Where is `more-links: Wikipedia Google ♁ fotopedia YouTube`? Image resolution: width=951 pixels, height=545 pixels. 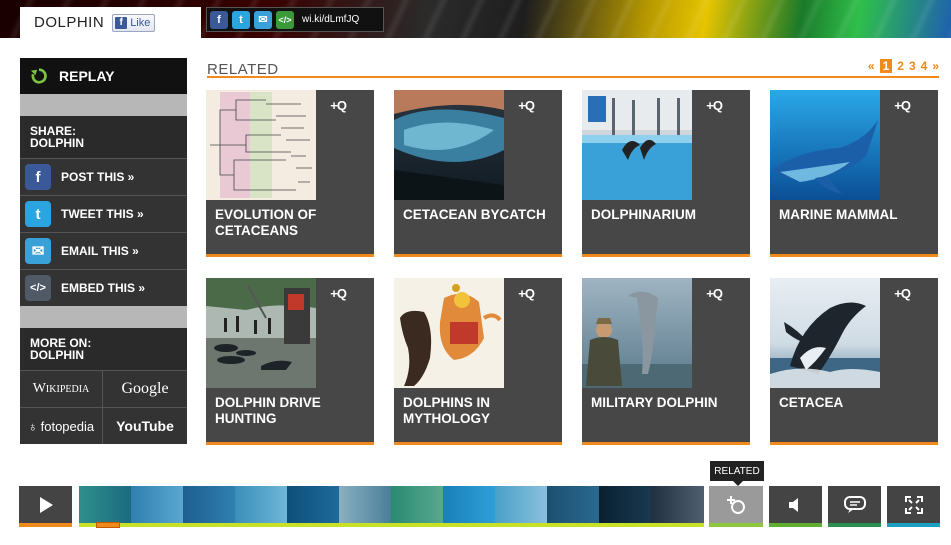 more-links: Wikipedia Google ♁ fotopedia YouTube is located at coordinates (103, 407).